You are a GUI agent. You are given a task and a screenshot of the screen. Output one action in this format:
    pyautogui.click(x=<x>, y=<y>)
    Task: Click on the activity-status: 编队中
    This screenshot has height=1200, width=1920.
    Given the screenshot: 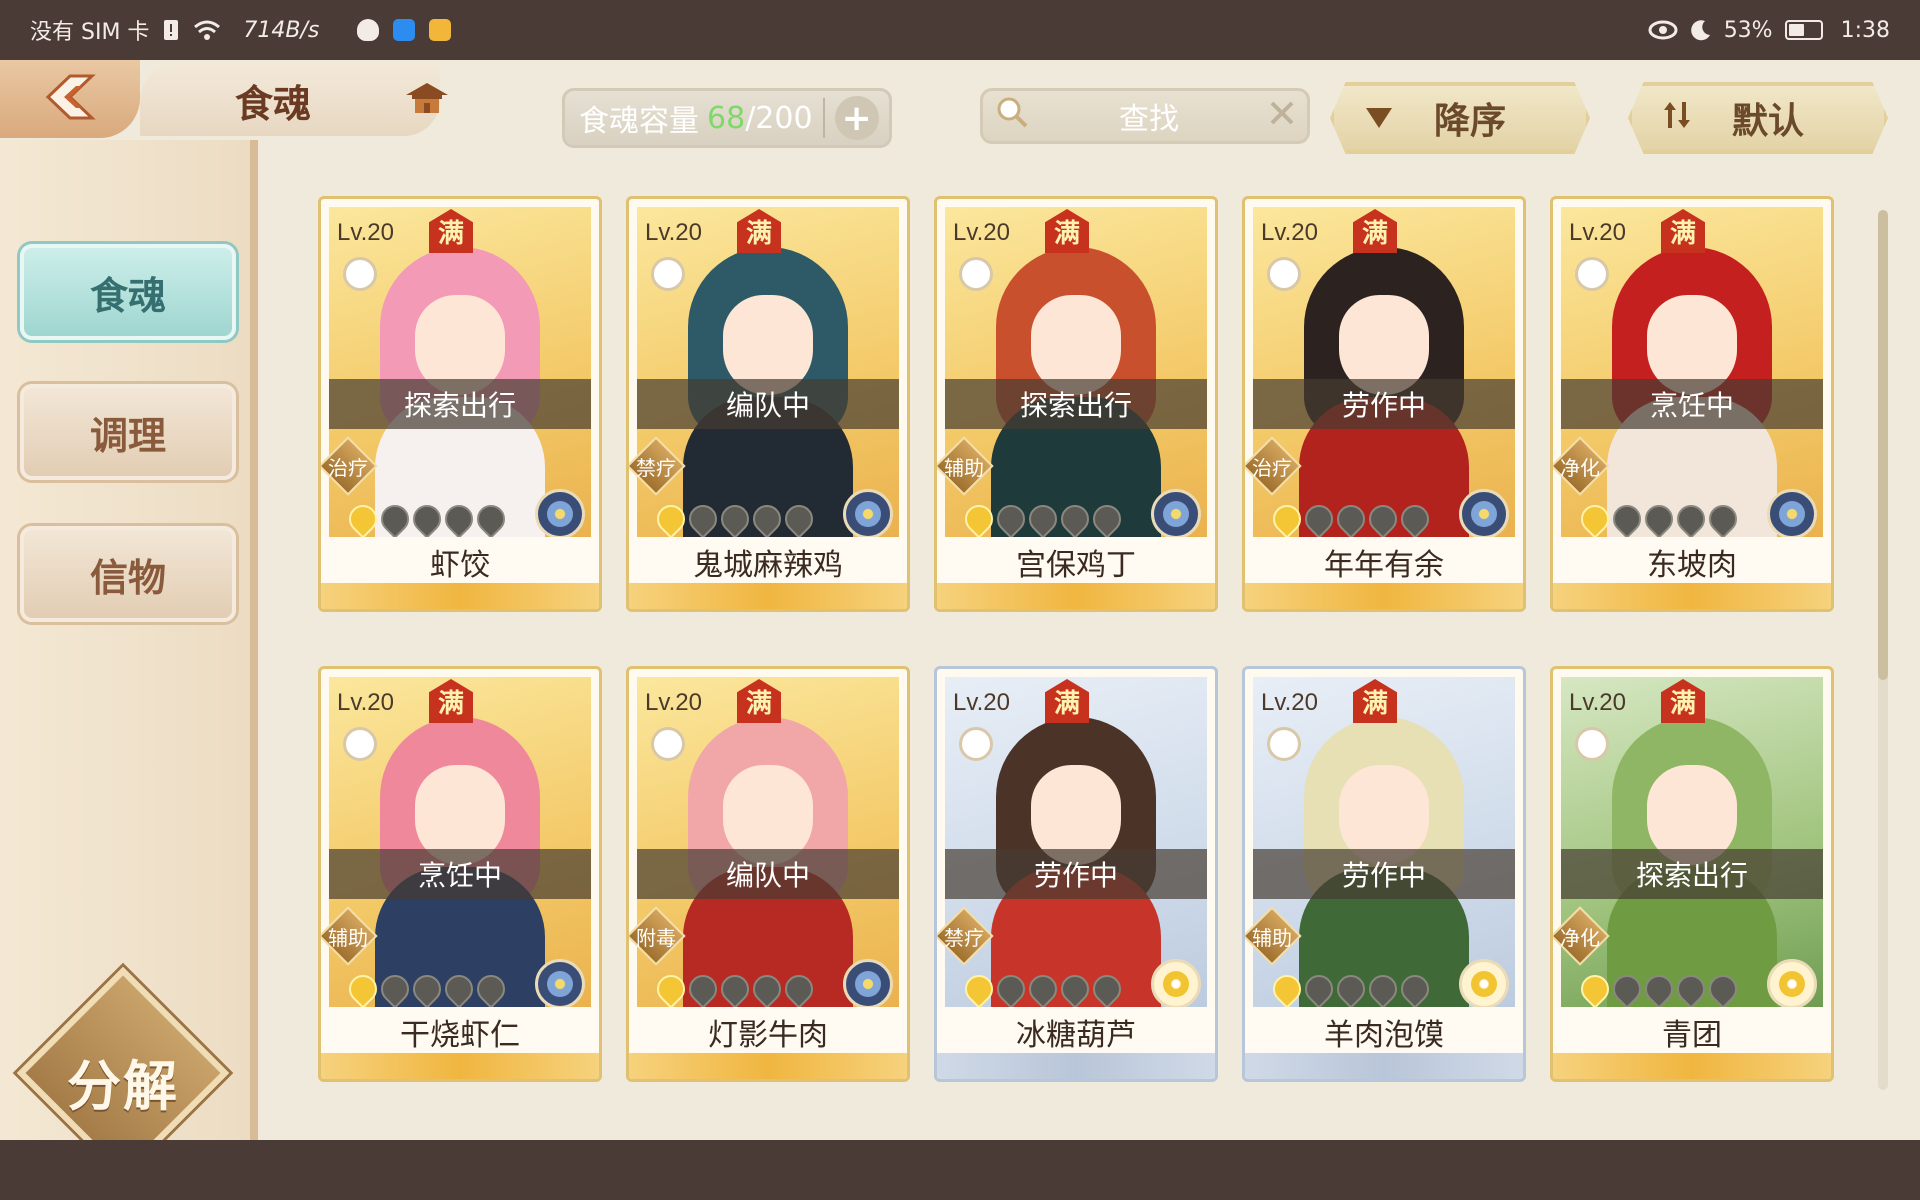 What is the action you would take?
    pyautogui.click(x=768, y=874)
    